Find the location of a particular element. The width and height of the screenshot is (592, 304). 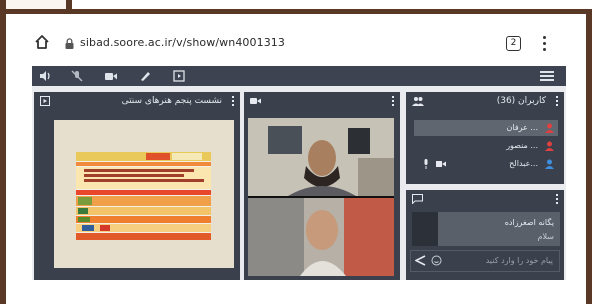

speaker-icon is located at coordinates (45, 76).